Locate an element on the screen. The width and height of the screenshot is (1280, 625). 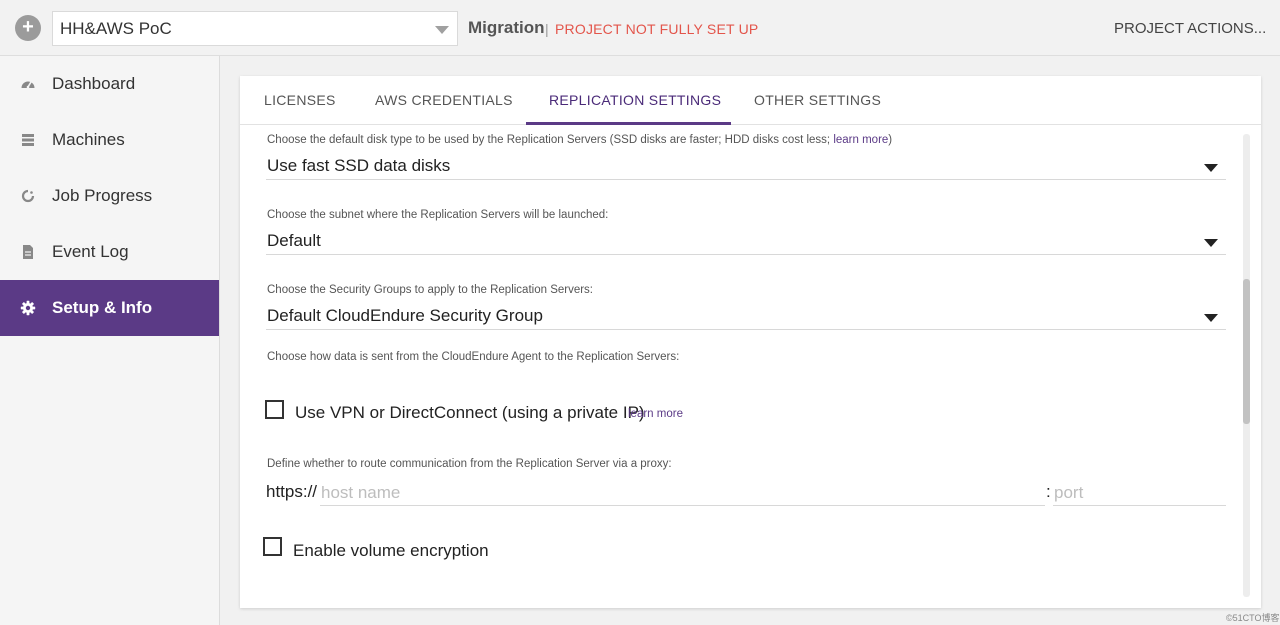
sidebar-item-event-log: Event Log is located at coordinates (109, 252).